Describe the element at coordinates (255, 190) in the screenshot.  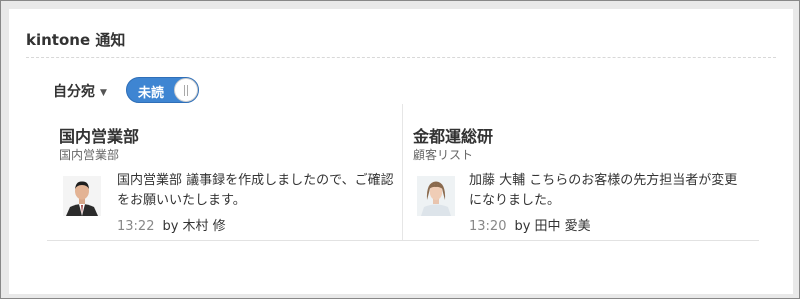
I see `notification-message: 国内営業部 議事録を作成しましたので、ご確認をお願いいたします。` at that location.